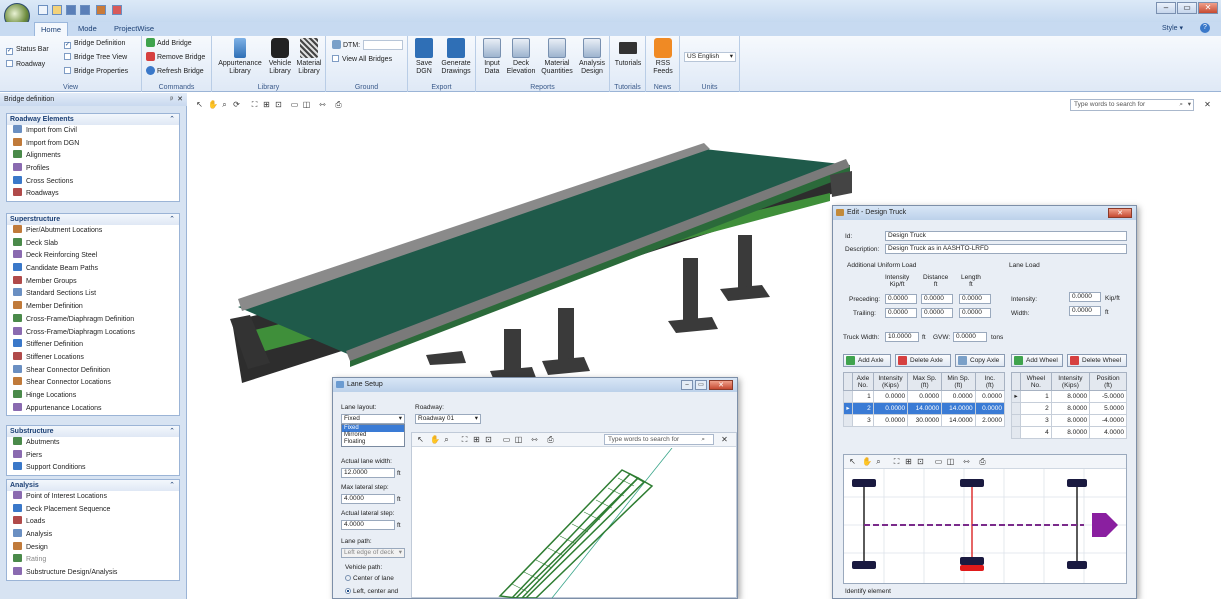  Describe the element at coordinates (1132, 105) in the screenshot. I see `search-input: Type words to search for ⌕ ▾` at that location.